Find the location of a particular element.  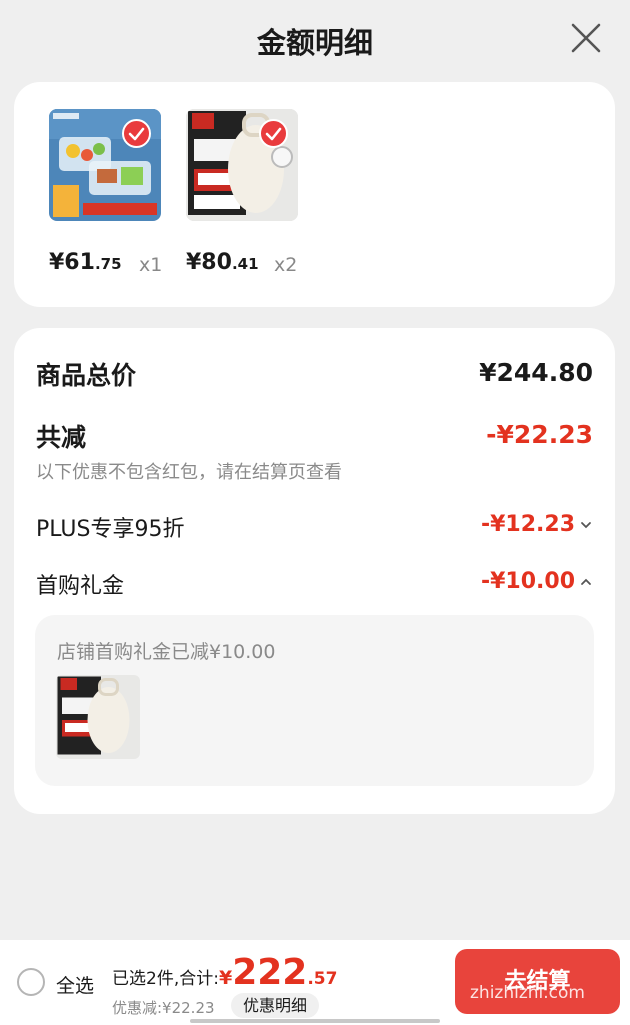

header: 金额明细 is located at coordinates (315, 40).